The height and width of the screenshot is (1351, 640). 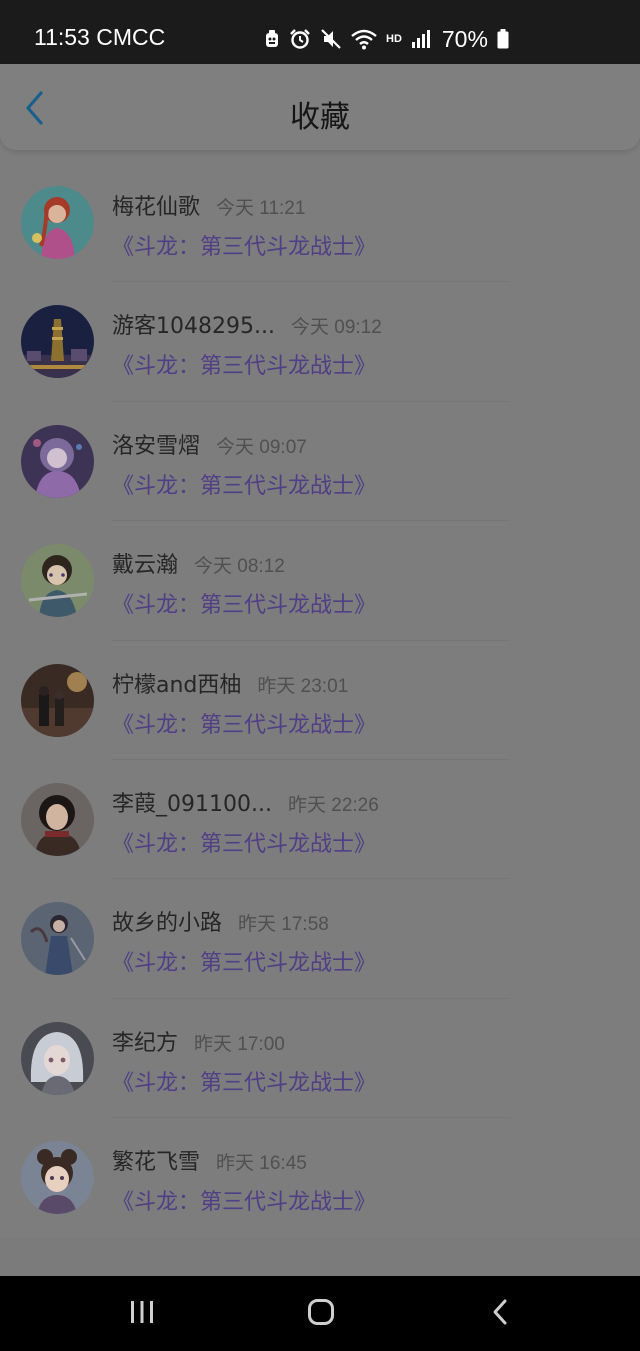 I want to click on list-item: 戴云瀚 今天 08:12 《斗龙：第三代斗龙战士》, so click(x=320, y=581).